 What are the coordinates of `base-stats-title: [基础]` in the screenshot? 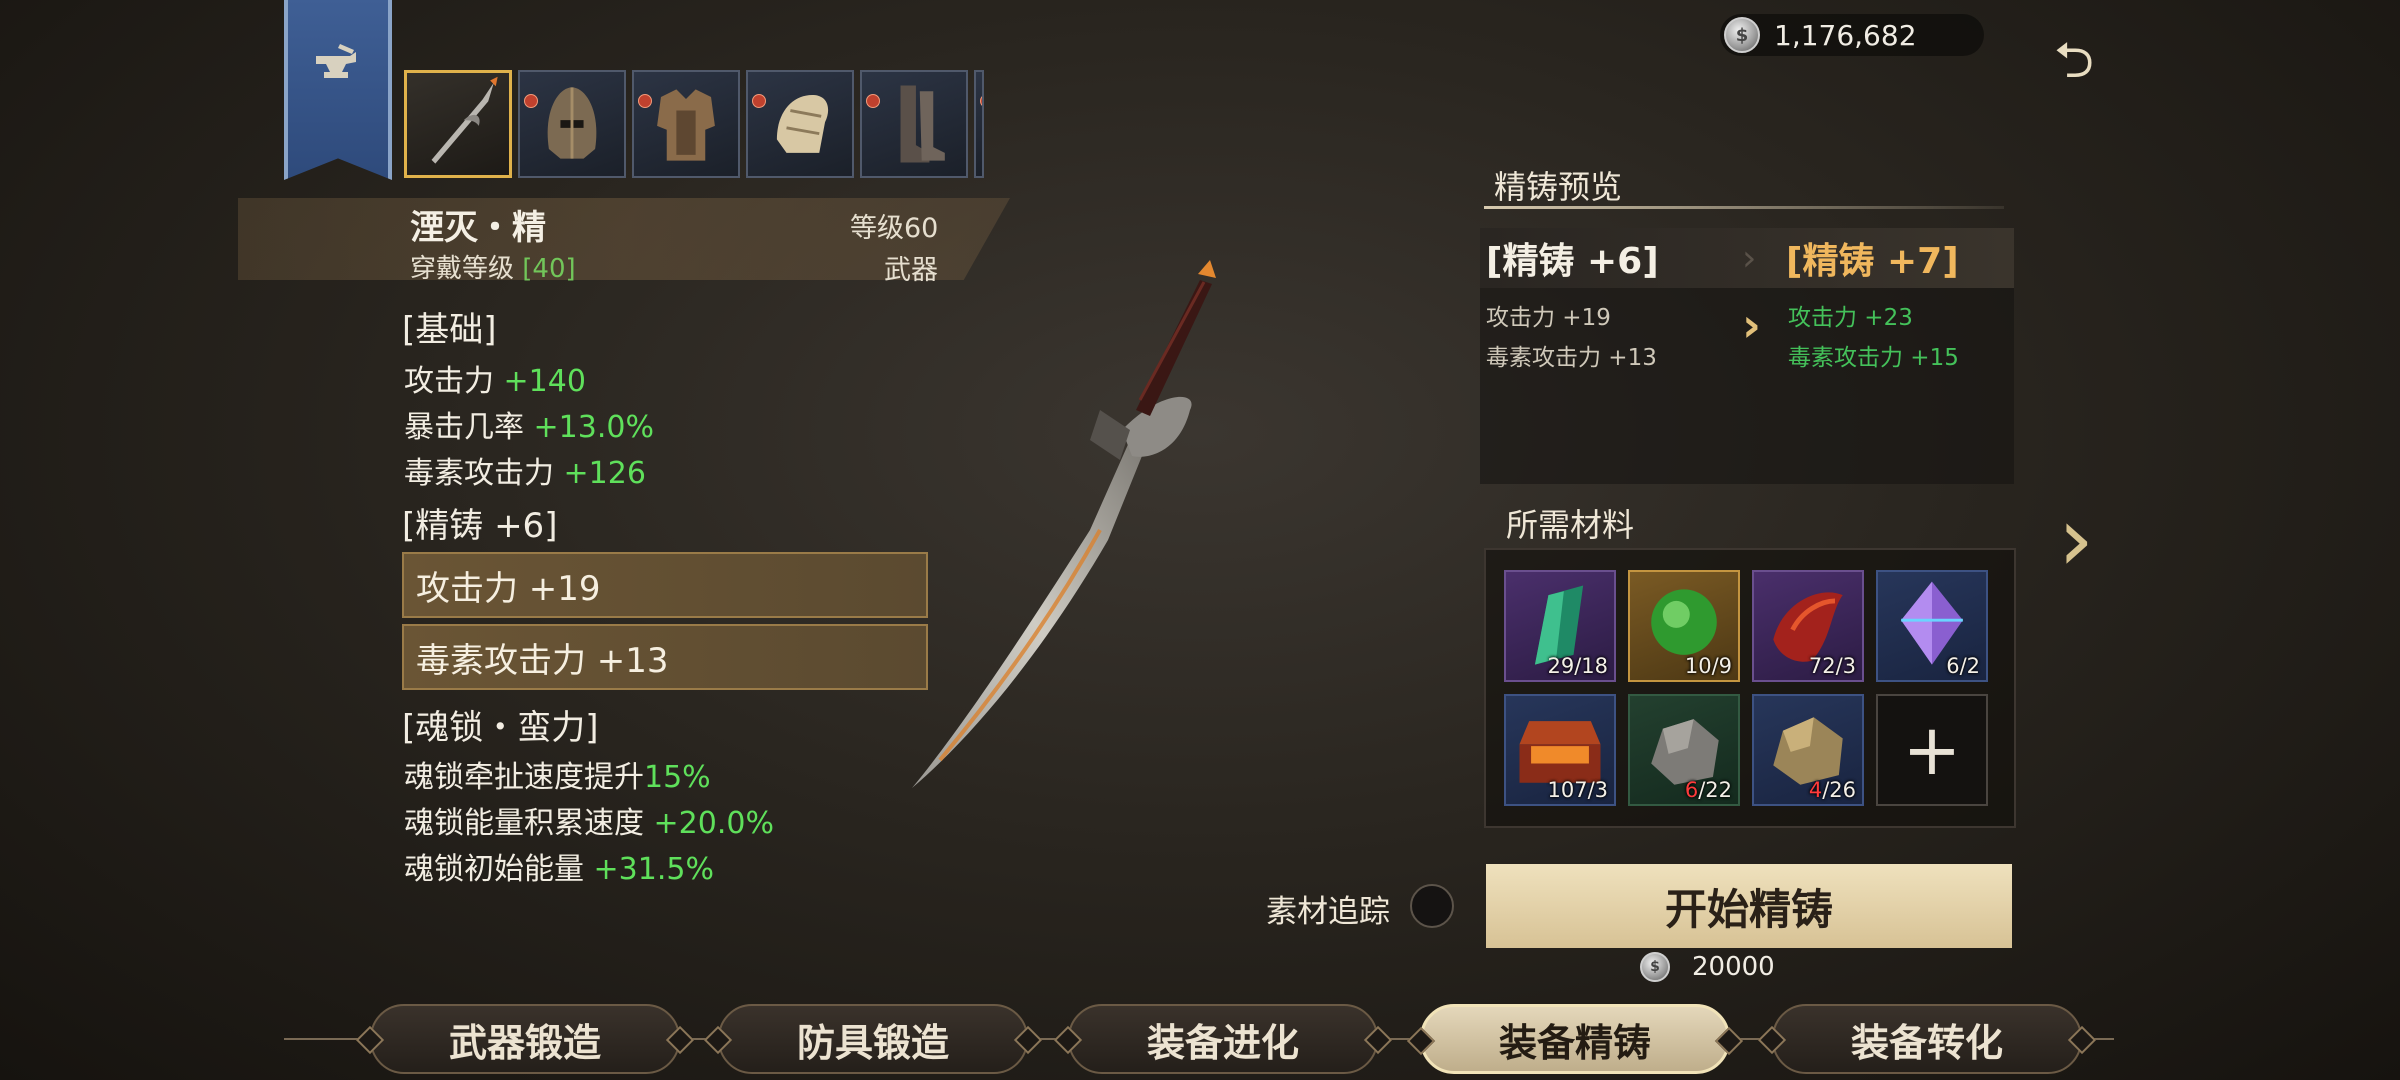 It's located at (449, 330).